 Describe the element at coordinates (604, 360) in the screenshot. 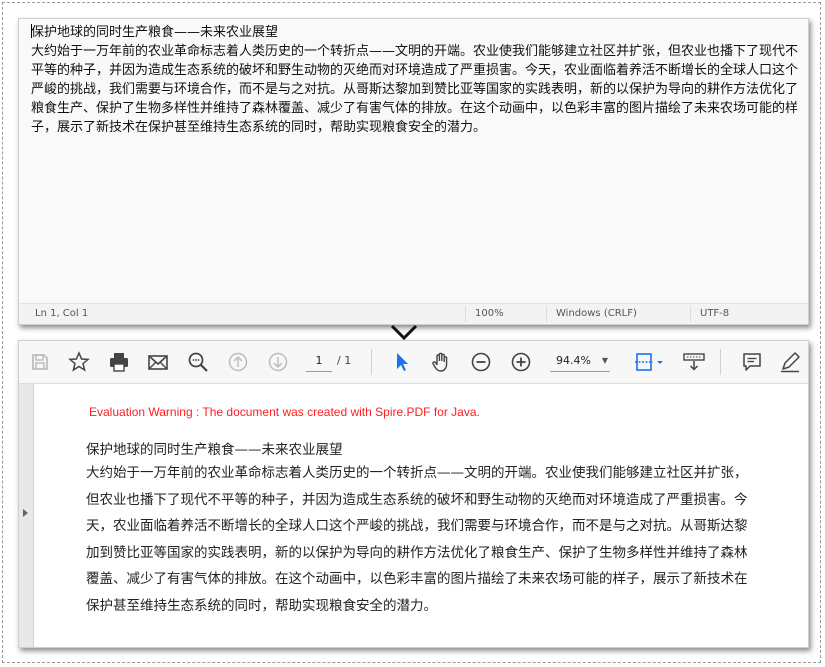

I see `caret-down-icon: ▼` at that location.